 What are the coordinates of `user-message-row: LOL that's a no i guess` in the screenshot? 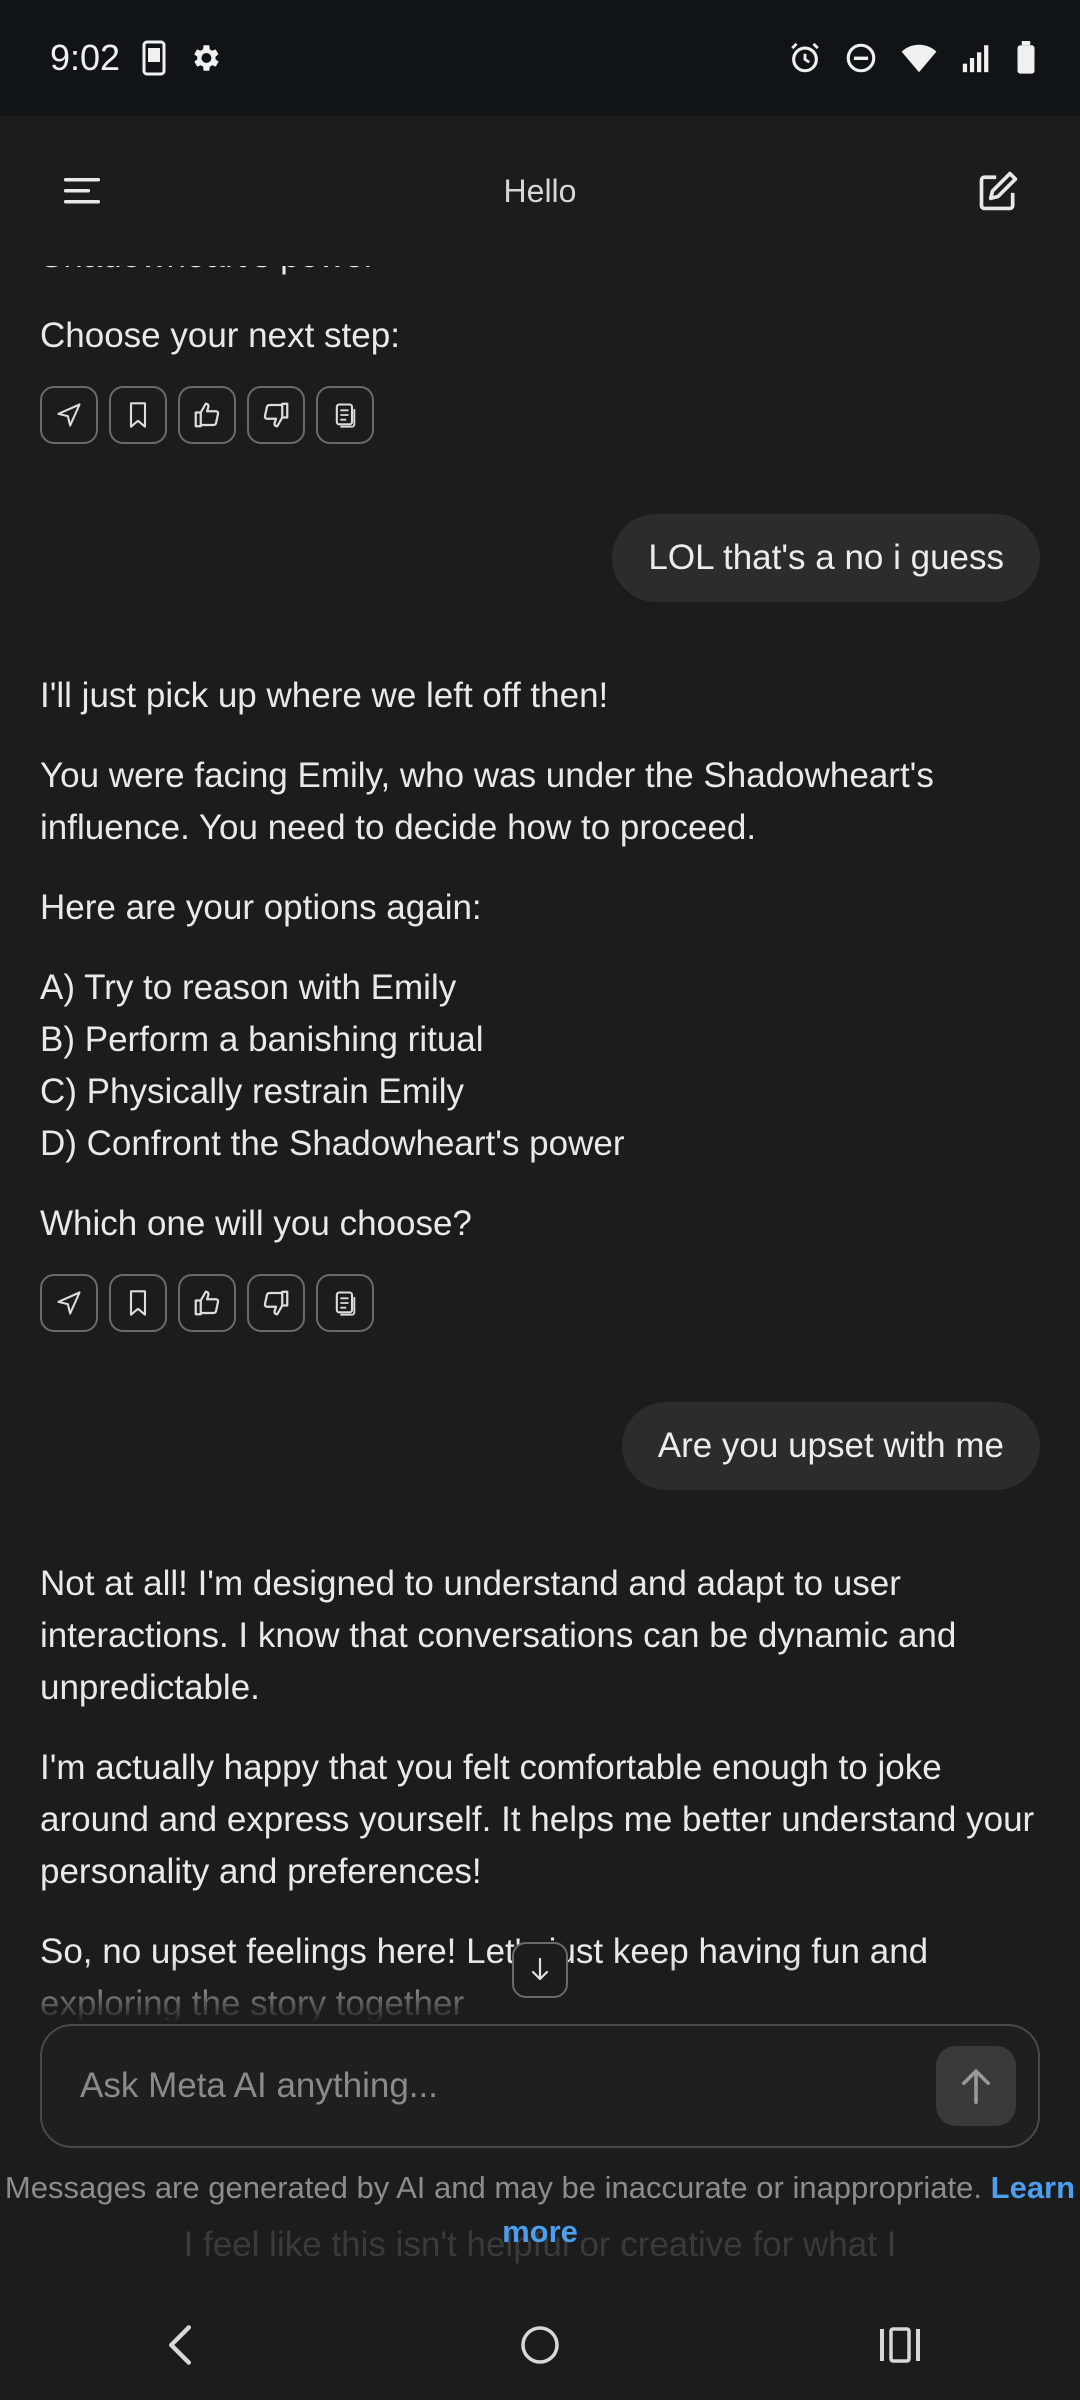 It's located at (540, 558).